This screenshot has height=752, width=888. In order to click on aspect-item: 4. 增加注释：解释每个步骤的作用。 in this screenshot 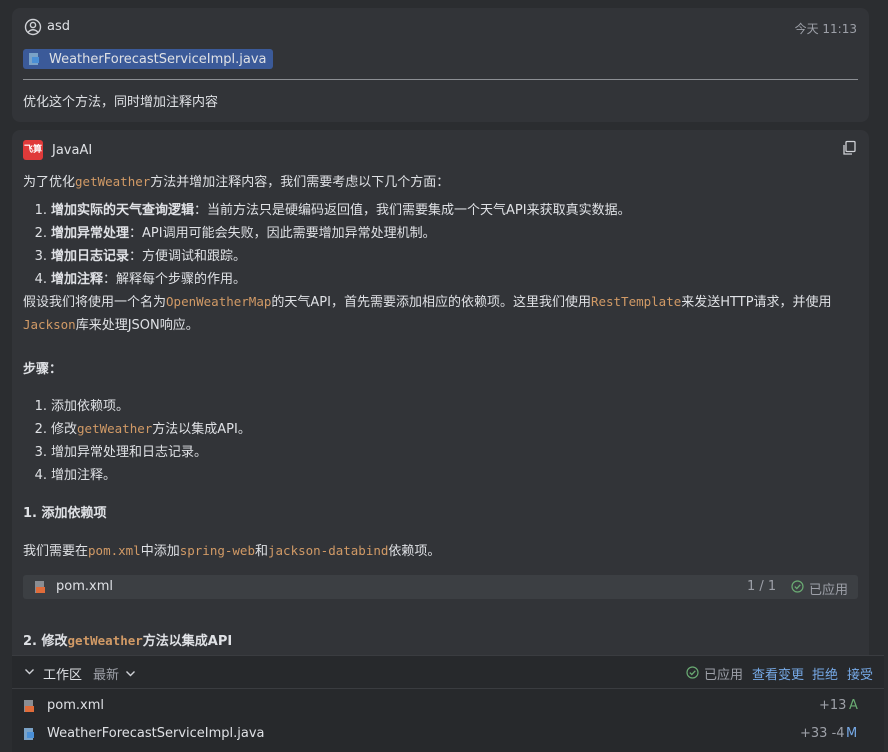, I will do `click(140, 279)`.